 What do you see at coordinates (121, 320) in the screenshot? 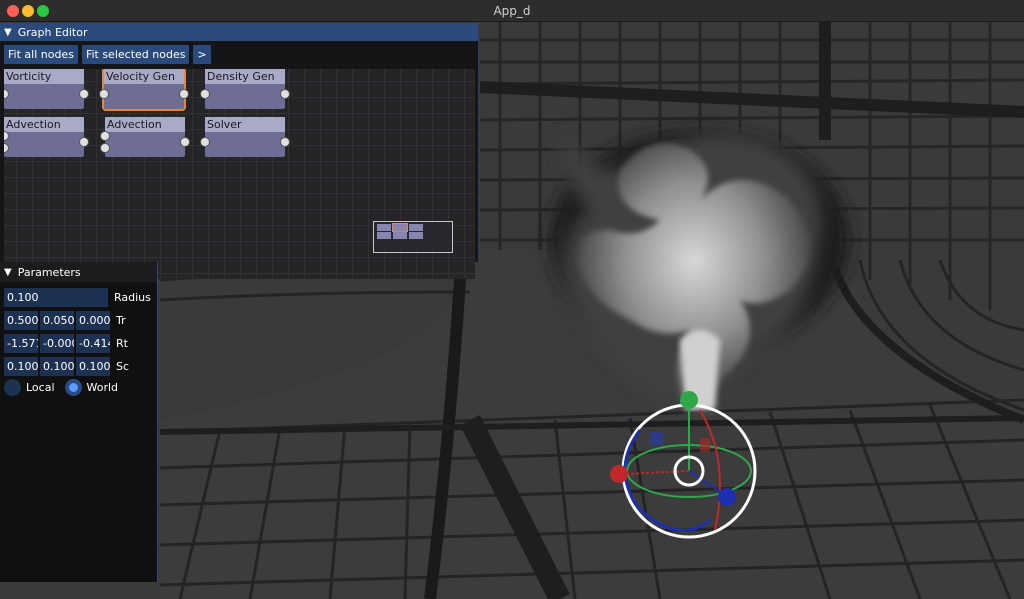
I see `translate-label: Tr` at bounding box center [121, 320].